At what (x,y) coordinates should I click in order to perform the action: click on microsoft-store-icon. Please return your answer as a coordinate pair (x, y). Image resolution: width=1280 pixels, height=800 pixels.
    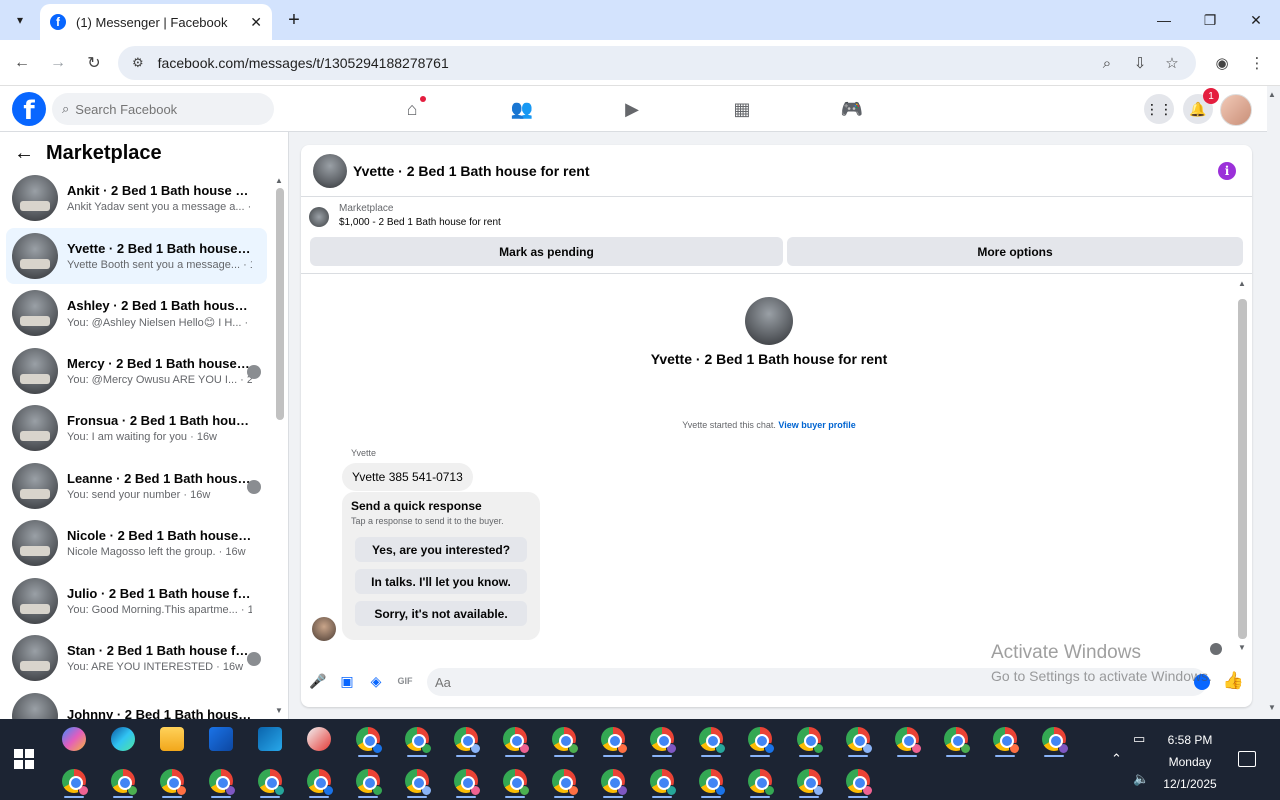
    Looking at the image, I should click on (221, 739).